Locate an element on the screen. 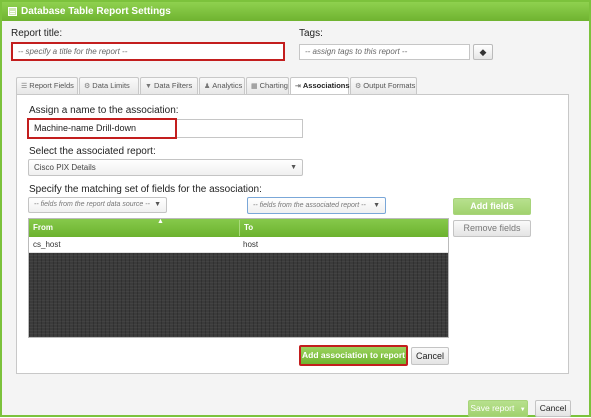 Image resolution: width=591 pixels, height=418 pixels. person-icon: ♟ is located at coordinates (207, 86).